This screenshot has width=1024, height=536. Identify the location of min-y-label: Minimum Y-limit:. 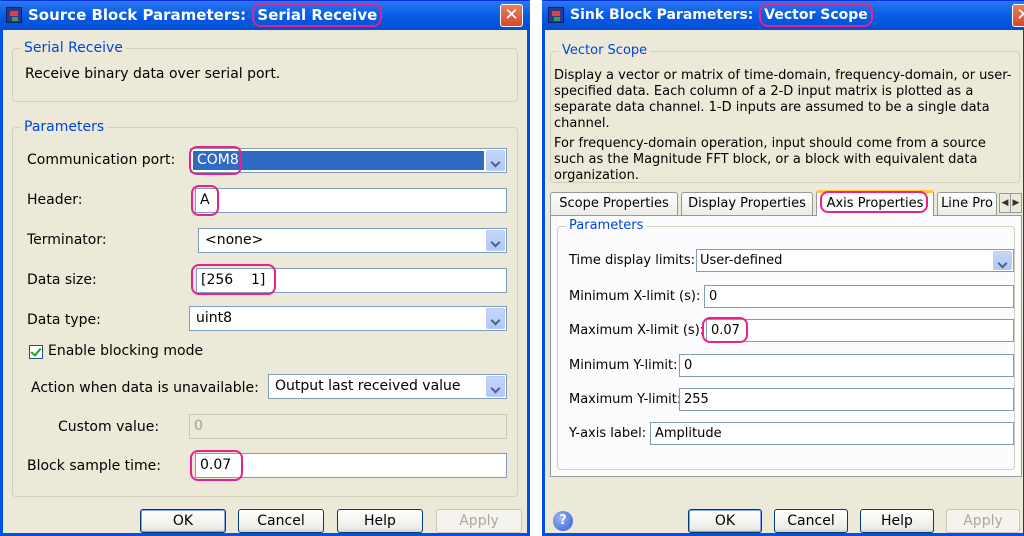
(623, 365).